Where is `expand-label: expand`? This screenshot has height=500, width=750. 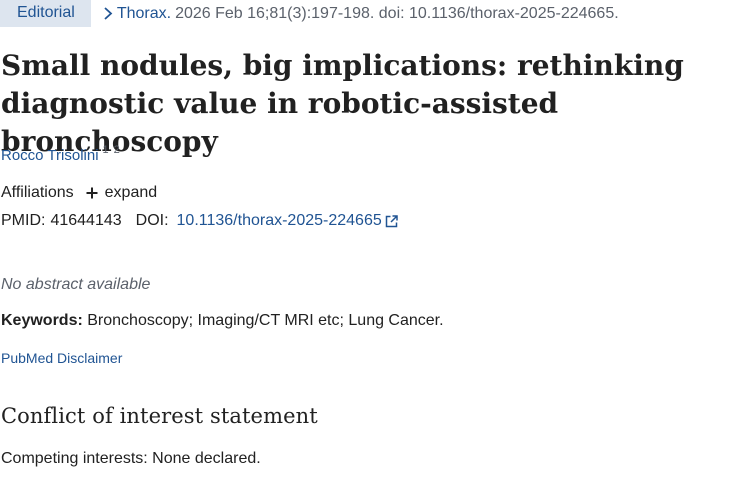 expand-label: expand is located at coordinates (131, 192).